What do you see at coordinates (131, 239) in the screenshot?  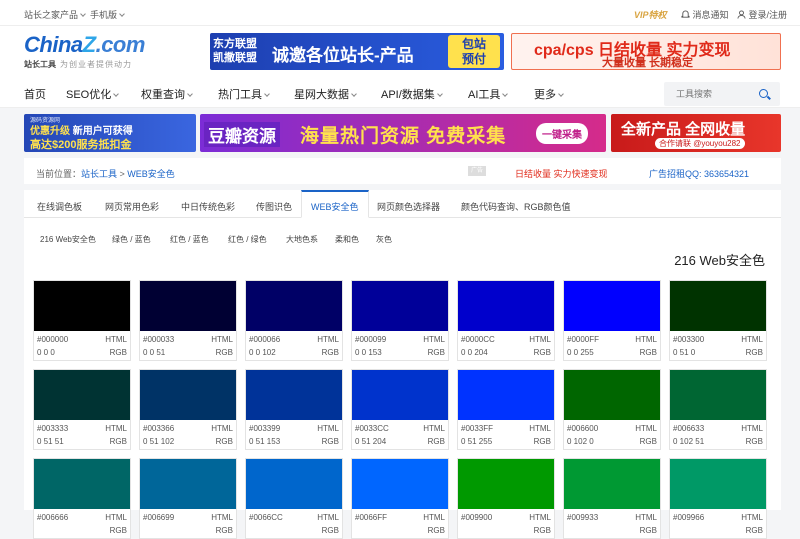 I see `filter-green-blue: 绿色 / 蓝色` at bounding box center [131, 239].